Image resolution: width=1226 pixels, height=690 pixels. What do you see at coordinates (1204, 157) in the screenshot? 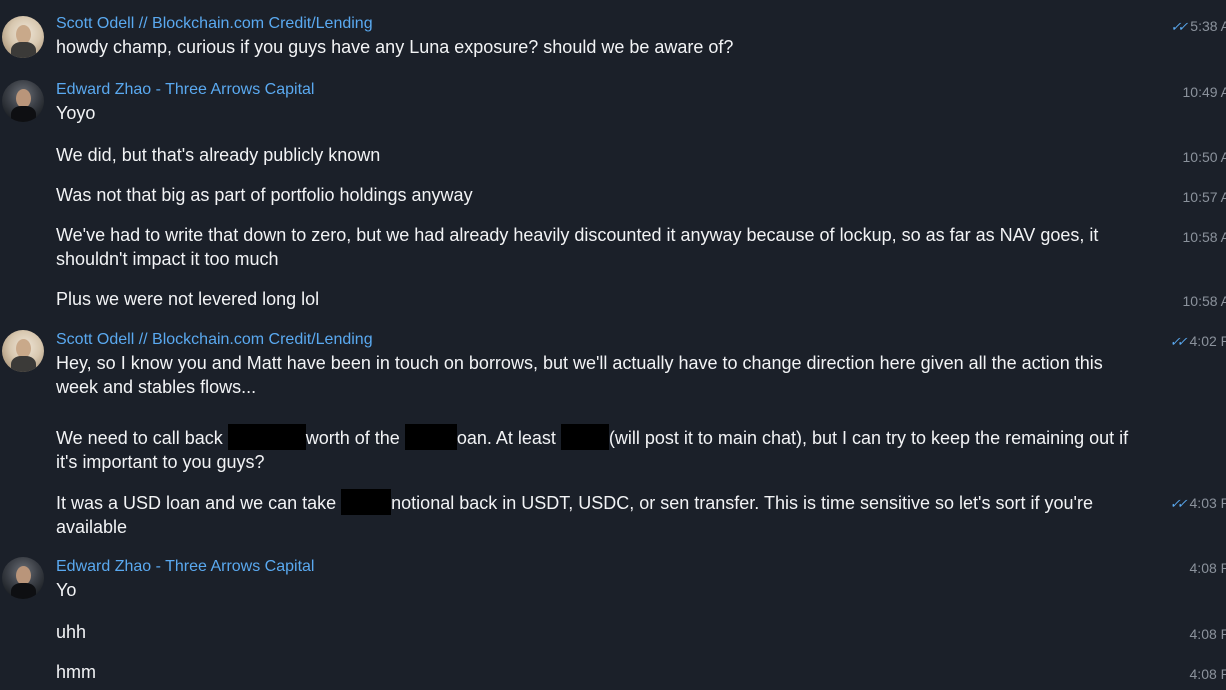
I see `message-timestamp: 10:50 A` at bounding box center [1204, 157].